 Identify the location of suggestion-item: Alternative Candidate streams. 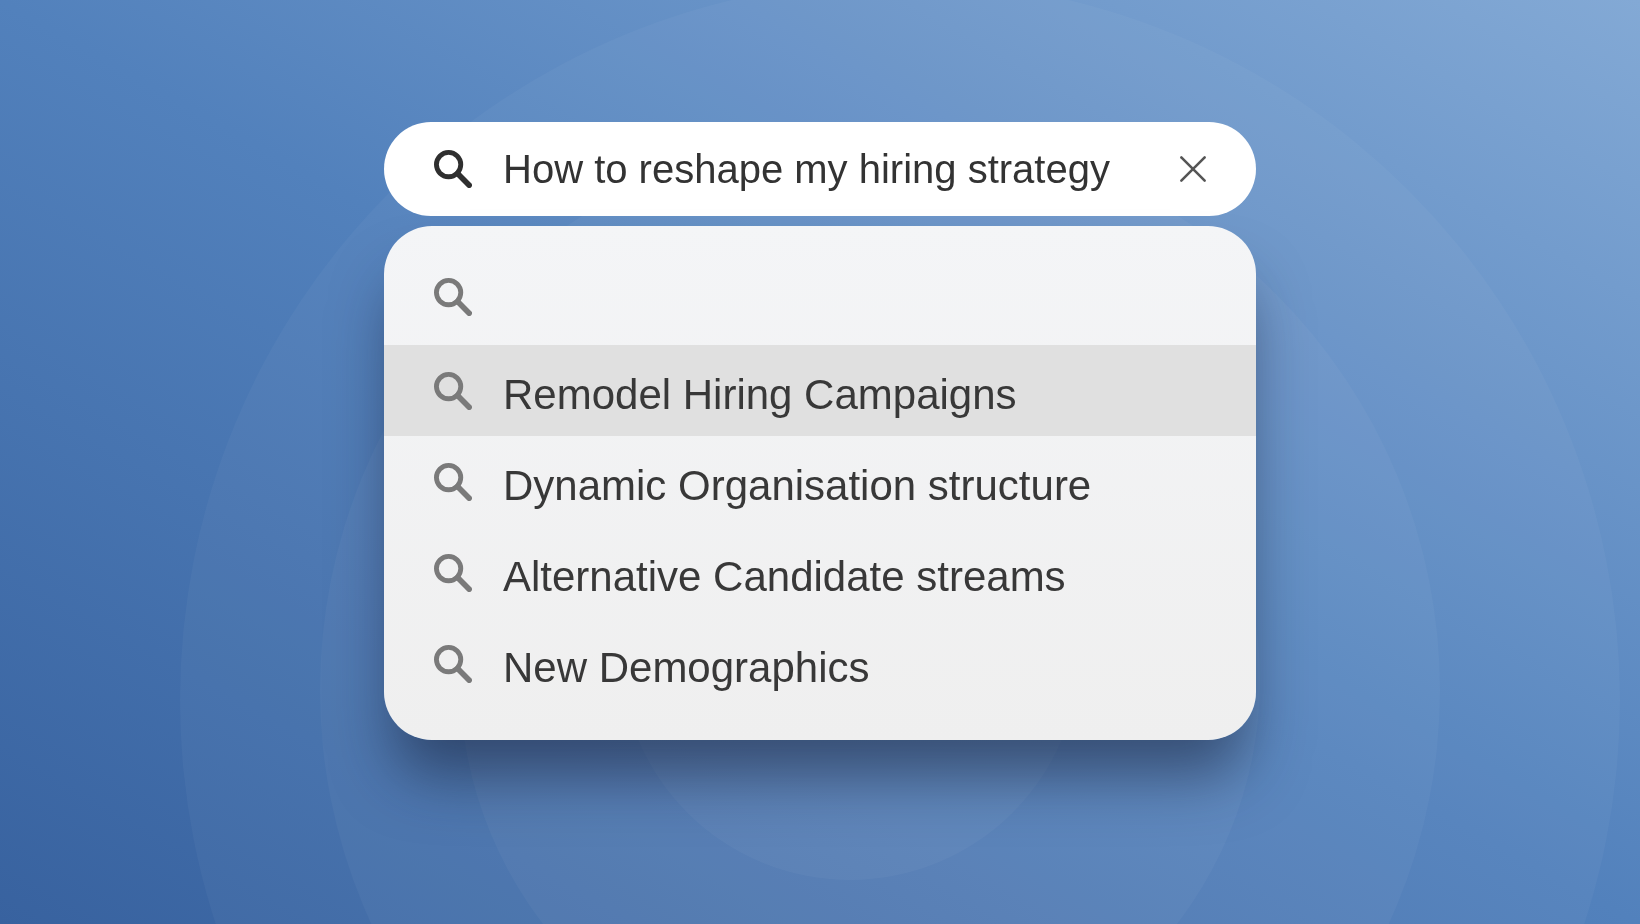
(820, 572).